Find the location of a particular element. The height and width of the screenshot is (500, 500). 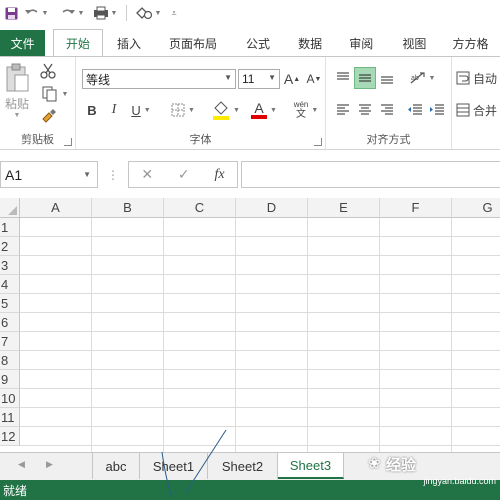

annotation-line is located at coordinates (194, 464).